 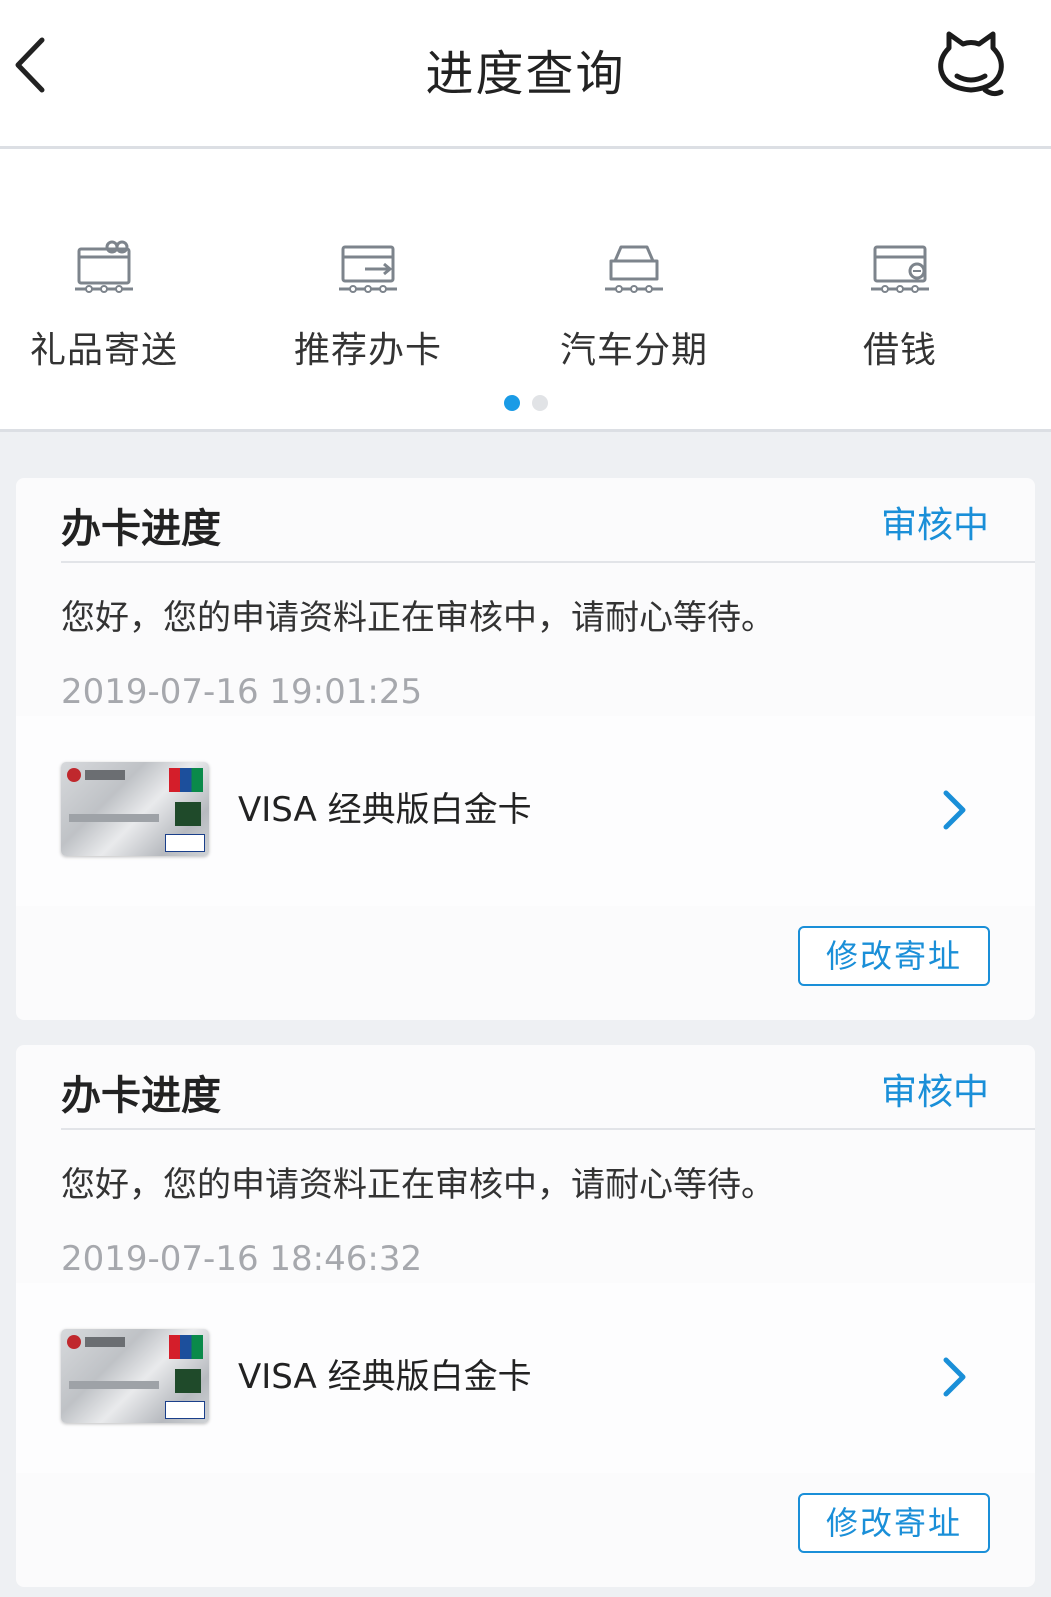 I want to click on customer-service-button, so click(x=971, y=64).